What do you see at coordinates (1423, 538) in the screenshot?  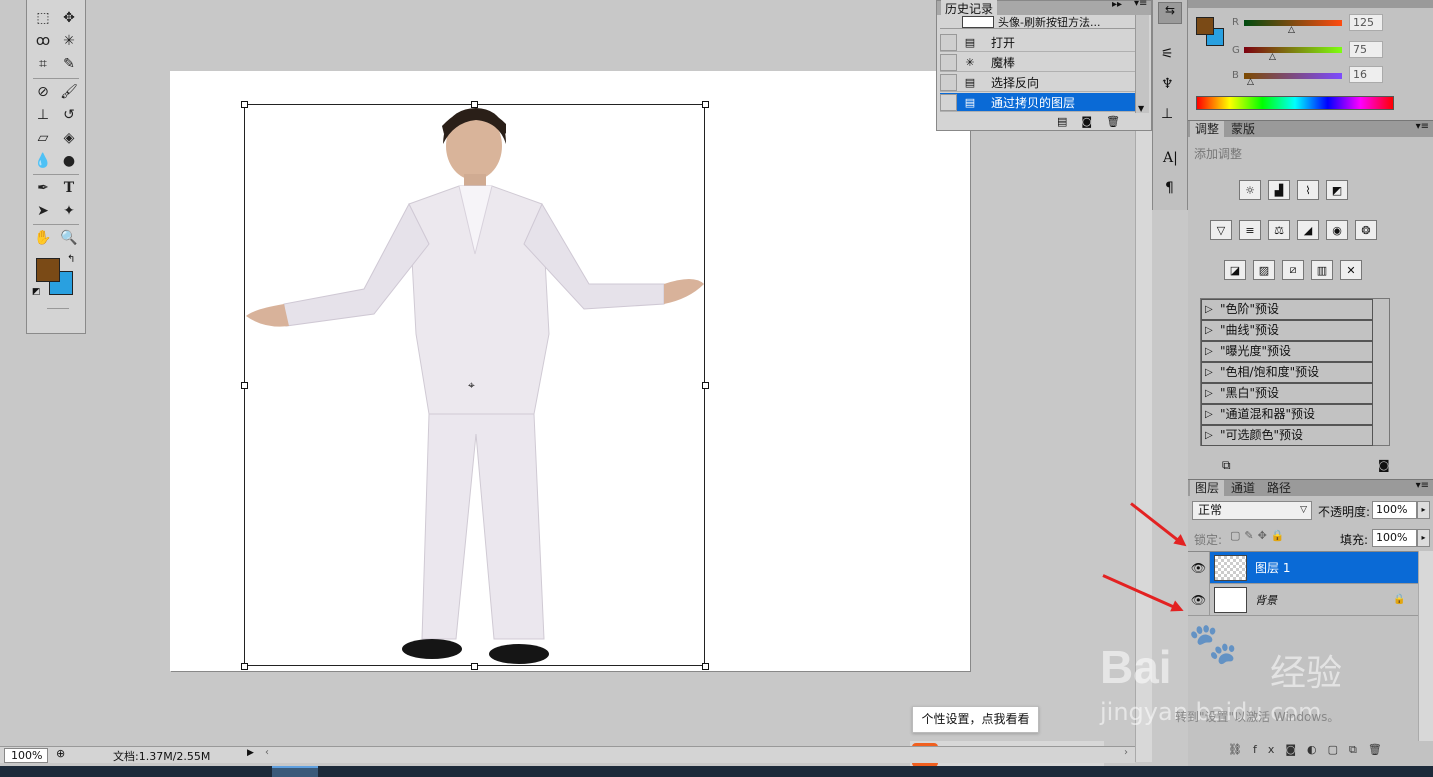 I see `fill-arrow-icon: ▸` at bounding box center [1423, 538].